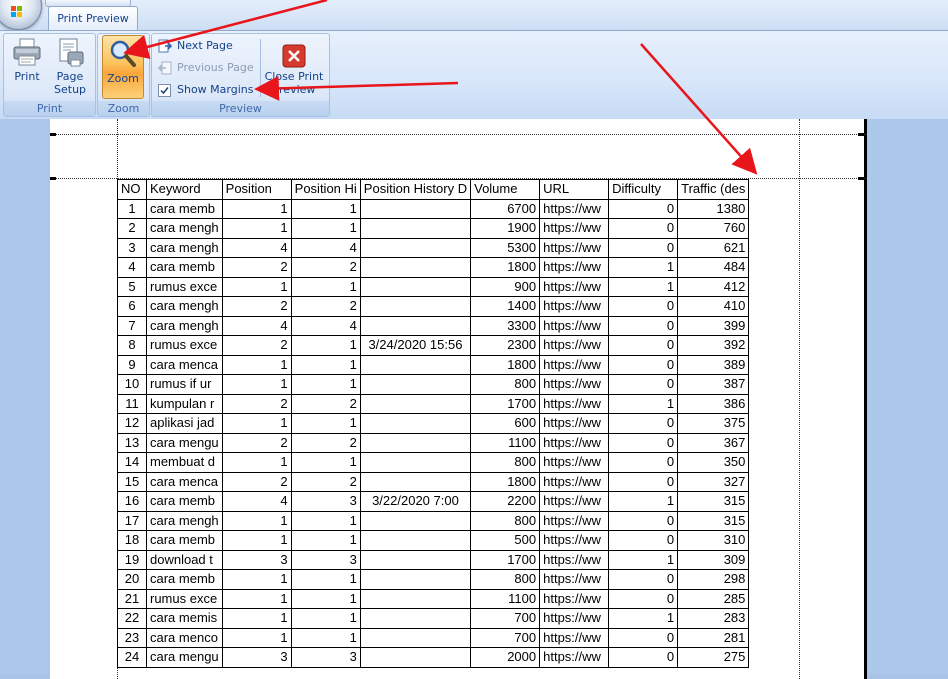 This screenshot has height=679, width=948. Describe the element at coordinates (21, 15) in the screenshot. I see `office-button` at that location.